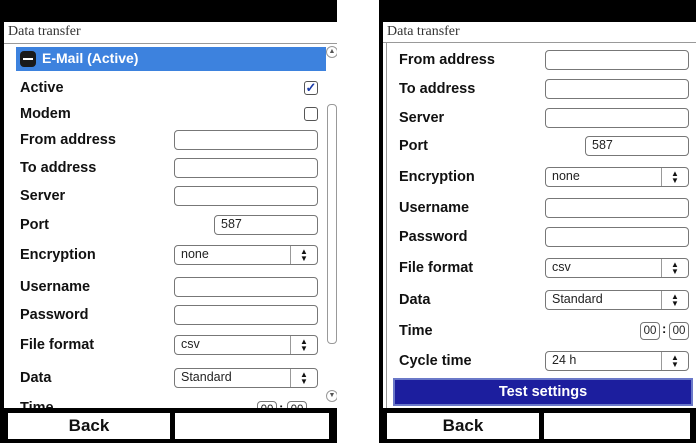 Image resolution: width=696 pixels, height=443 pixels. I want to click on email-section-label: E-Mail (Active), so click(90, 58).